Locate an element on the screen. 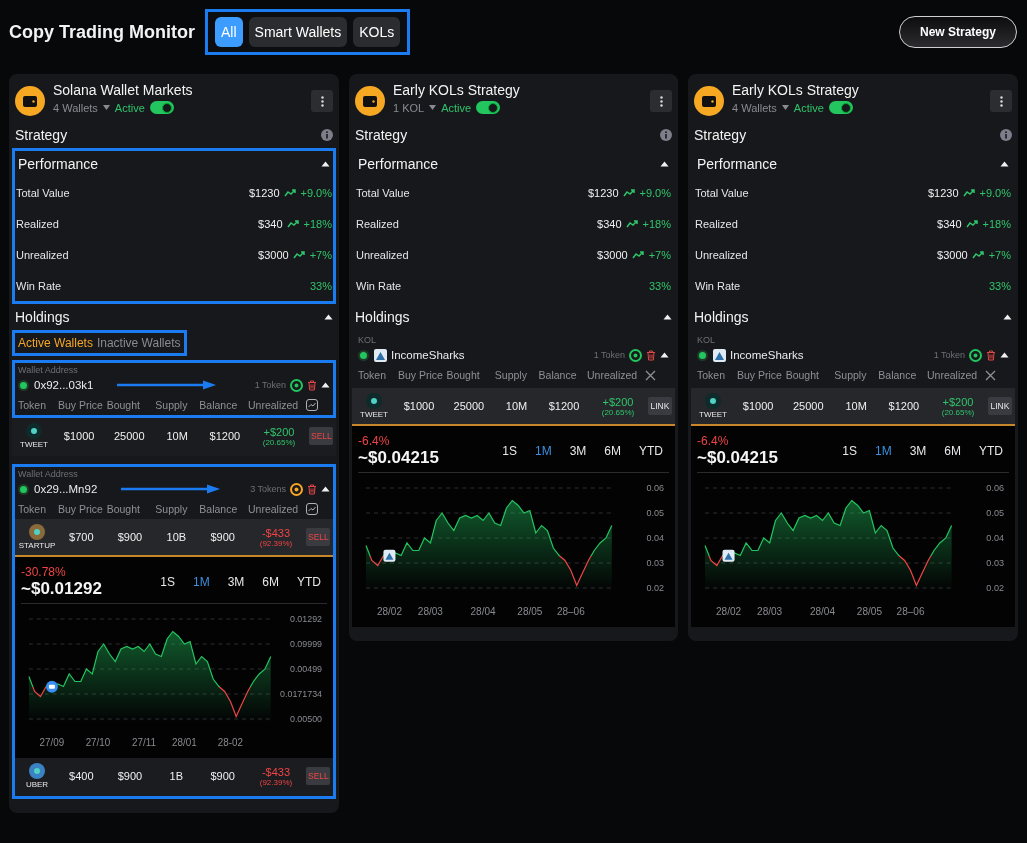 This screenshot has width=1027, height=843. axis-label: 28/04 is located at coordinates (822, 611).